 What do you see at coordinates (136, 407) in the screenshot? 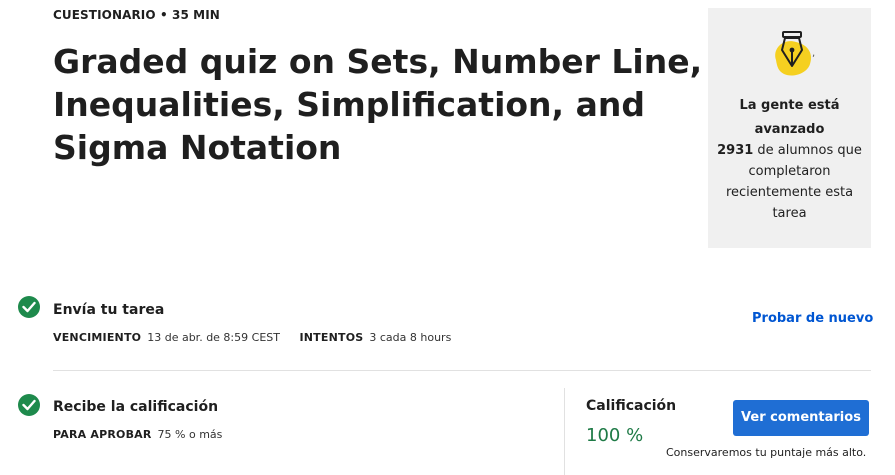
I see `grade-section-title: Recibe la calificación` at bounding box center [136, 407].